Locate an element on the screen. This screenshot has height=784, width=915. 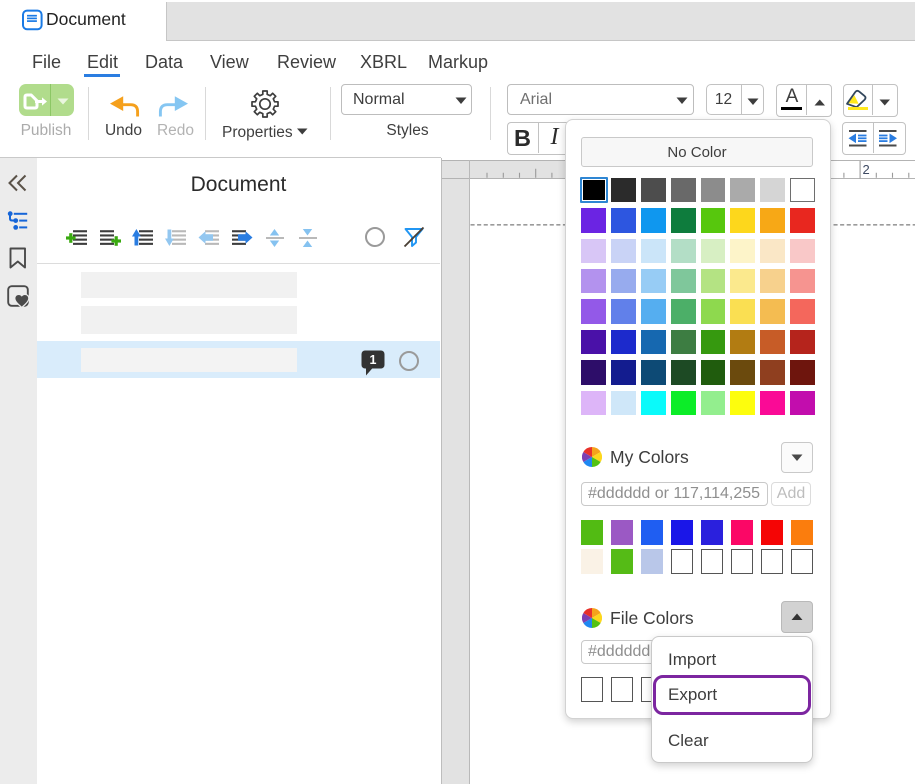
svg-text: 1 is located at coordinates (373, 360).